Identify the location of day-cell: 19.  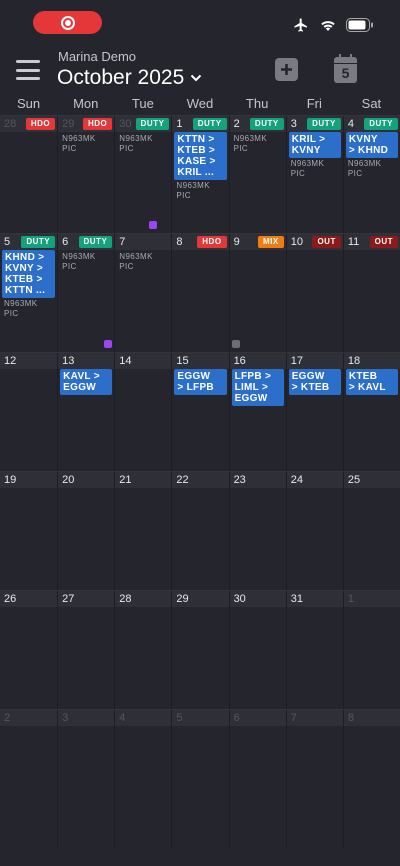
(29, 531).